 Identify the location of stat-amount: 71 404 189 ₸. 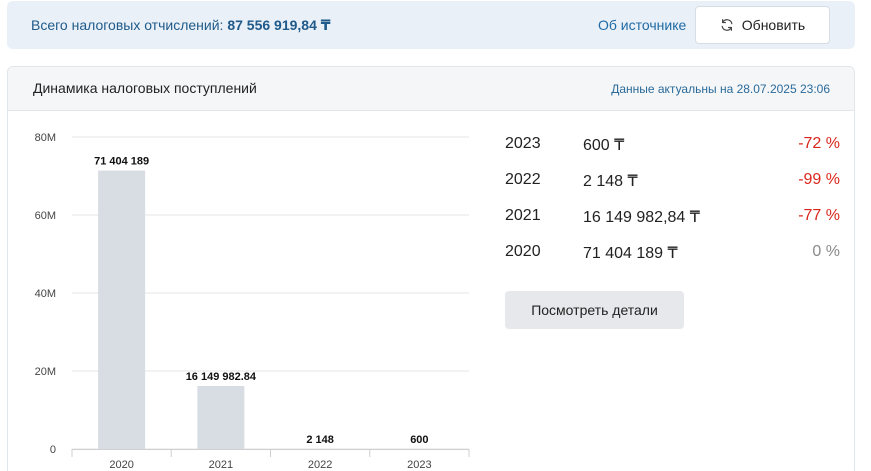
(630, 253).